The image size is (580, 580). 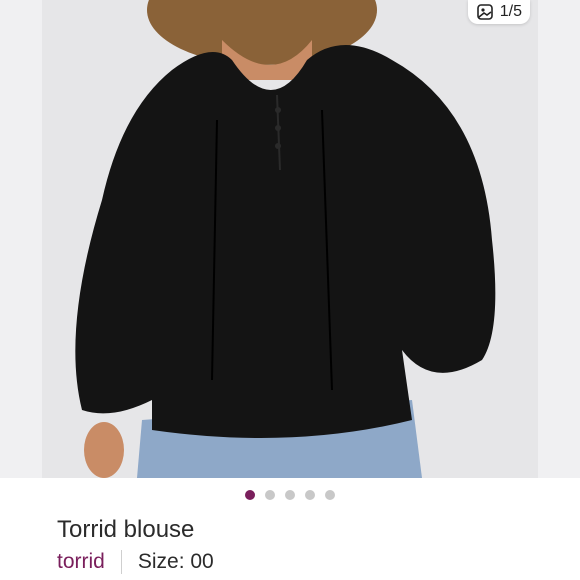 I want to click on photo-side-panel-left, so click(x=21, y=239).